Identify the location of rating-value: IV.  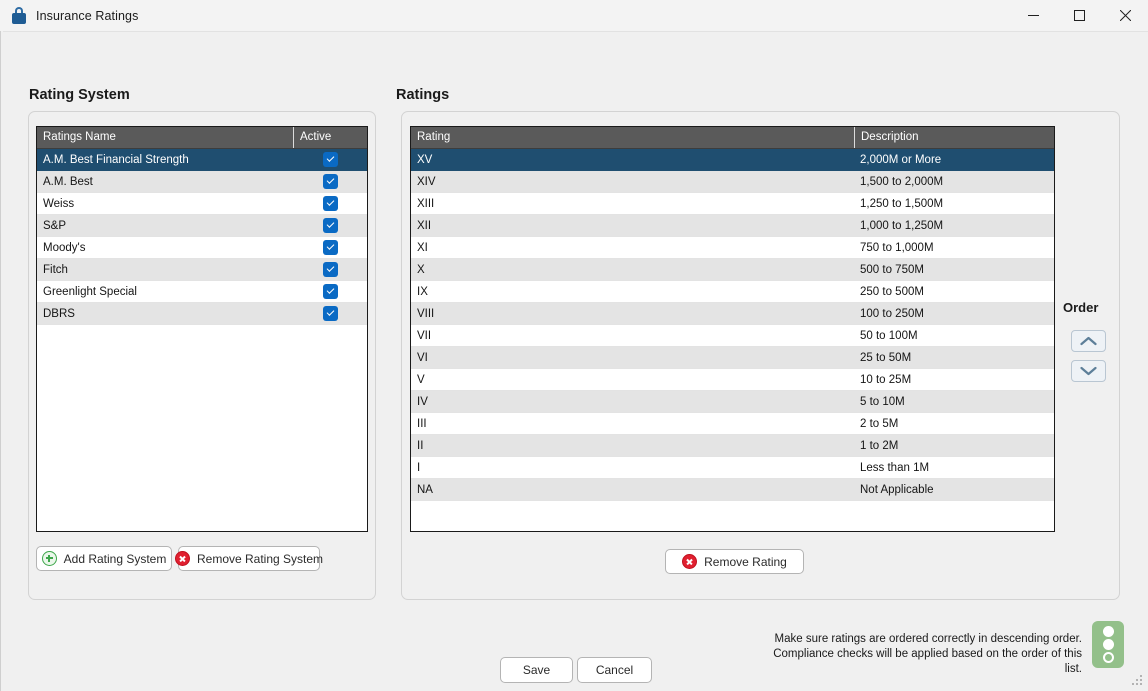
(422, 401).